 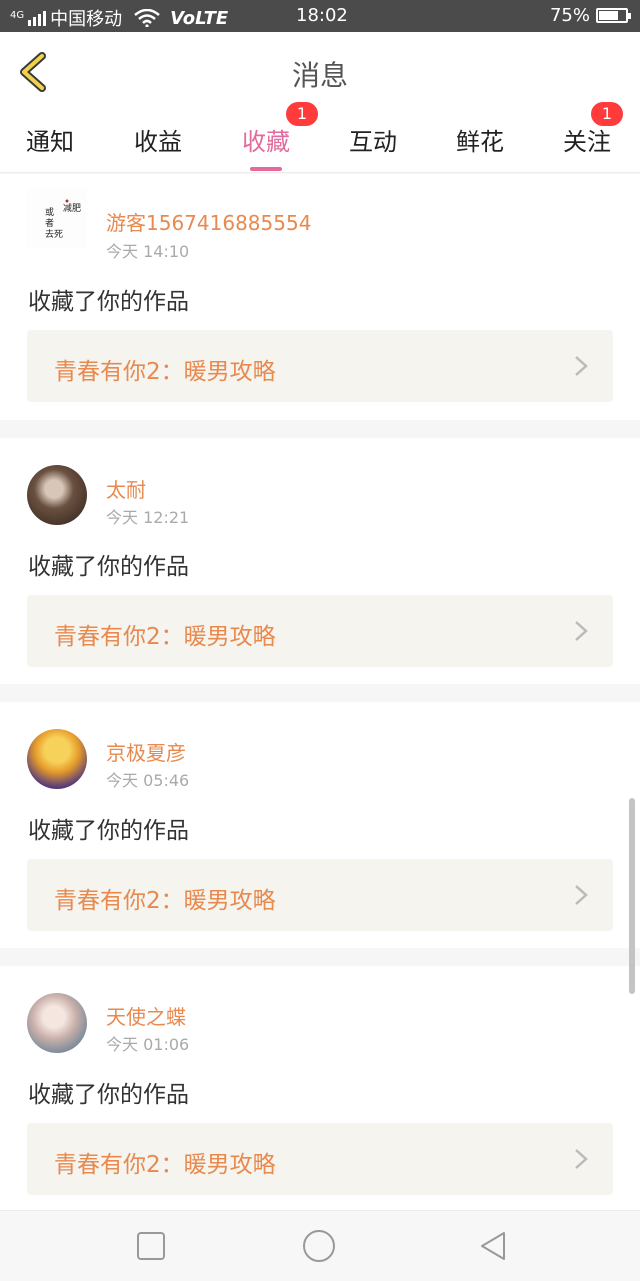 I want to click on tab-label: 收藏, so click(x=266, y=142).